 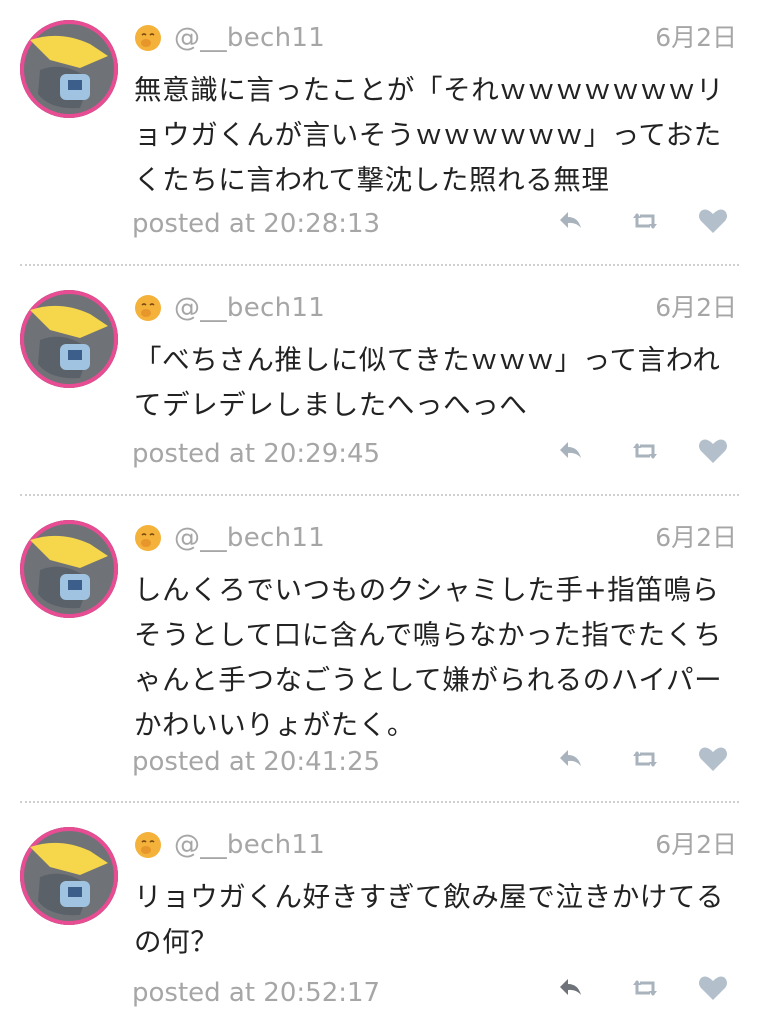 I want to click on posted-time: posted at 20:28:13, so click(x=256, y=224).